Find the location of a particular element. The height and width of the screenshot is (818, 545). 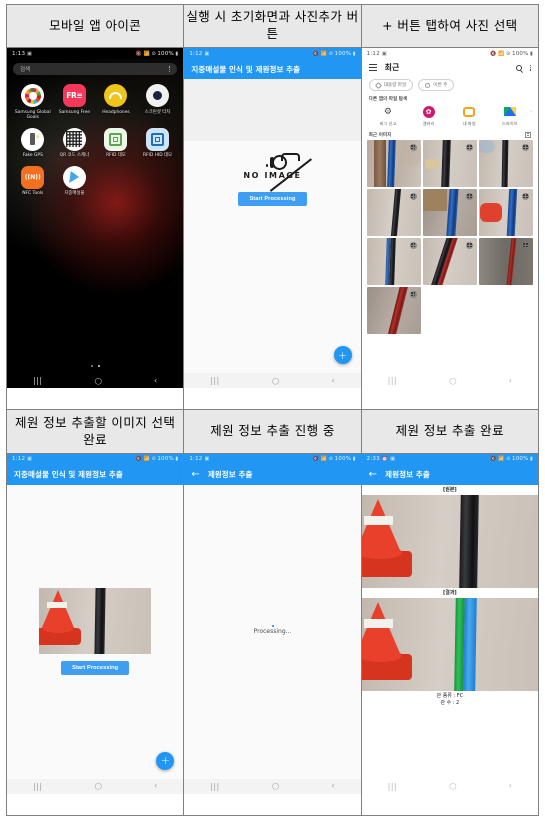

picker-app-drive: 드라이브 is located at coordinates (509, 116).